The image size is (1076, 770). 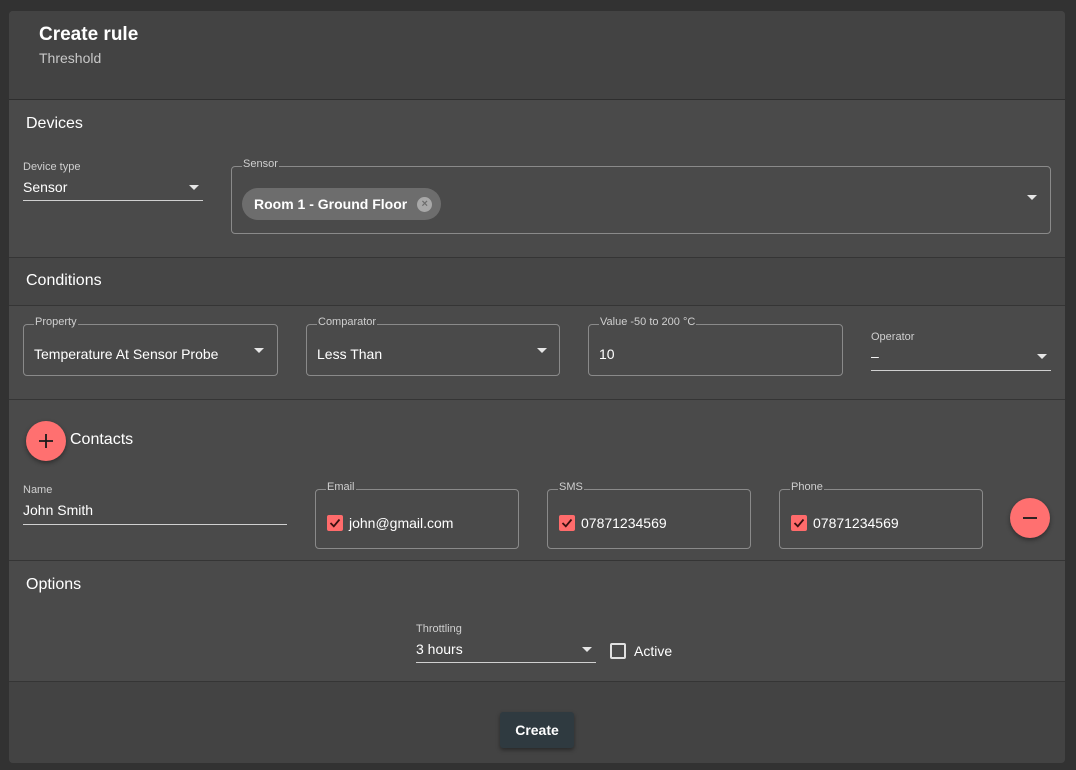 What do you see at coordinates (624, 523) in the screenshot?
I see `sms-value: 07871234569` at bounding box center [624, 523].